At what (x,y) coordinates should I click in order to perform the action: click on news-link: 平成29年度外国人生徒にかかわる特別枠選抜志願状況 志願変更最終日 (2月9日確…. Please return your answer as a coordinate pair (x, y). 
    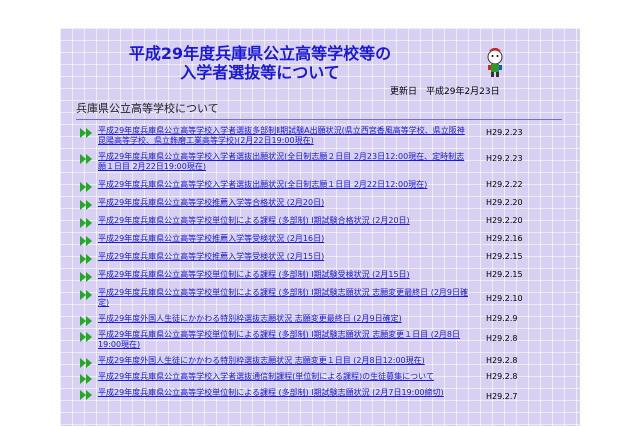
    Looking at the image, I should click on (283, 319).